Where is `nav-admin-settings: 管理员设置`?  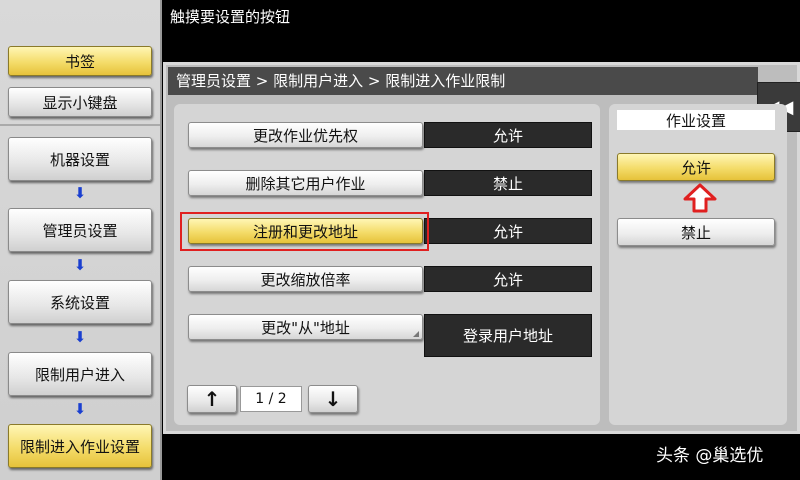
nav-admin-settings: 管理员设置 is located at coordinates (80, 230).